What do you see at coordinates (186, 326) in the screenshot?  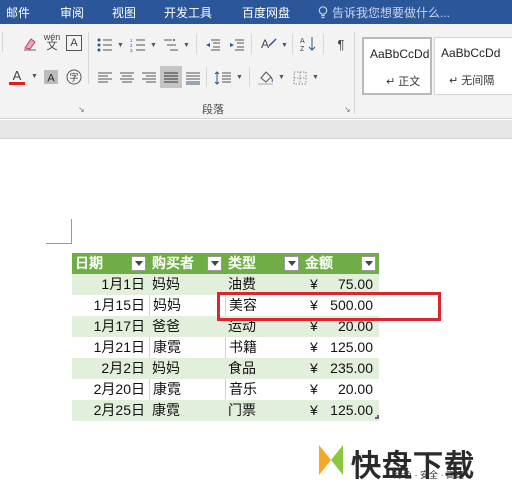 I see `cell-buyer: 爸爸` at bounding box center [186, 326].